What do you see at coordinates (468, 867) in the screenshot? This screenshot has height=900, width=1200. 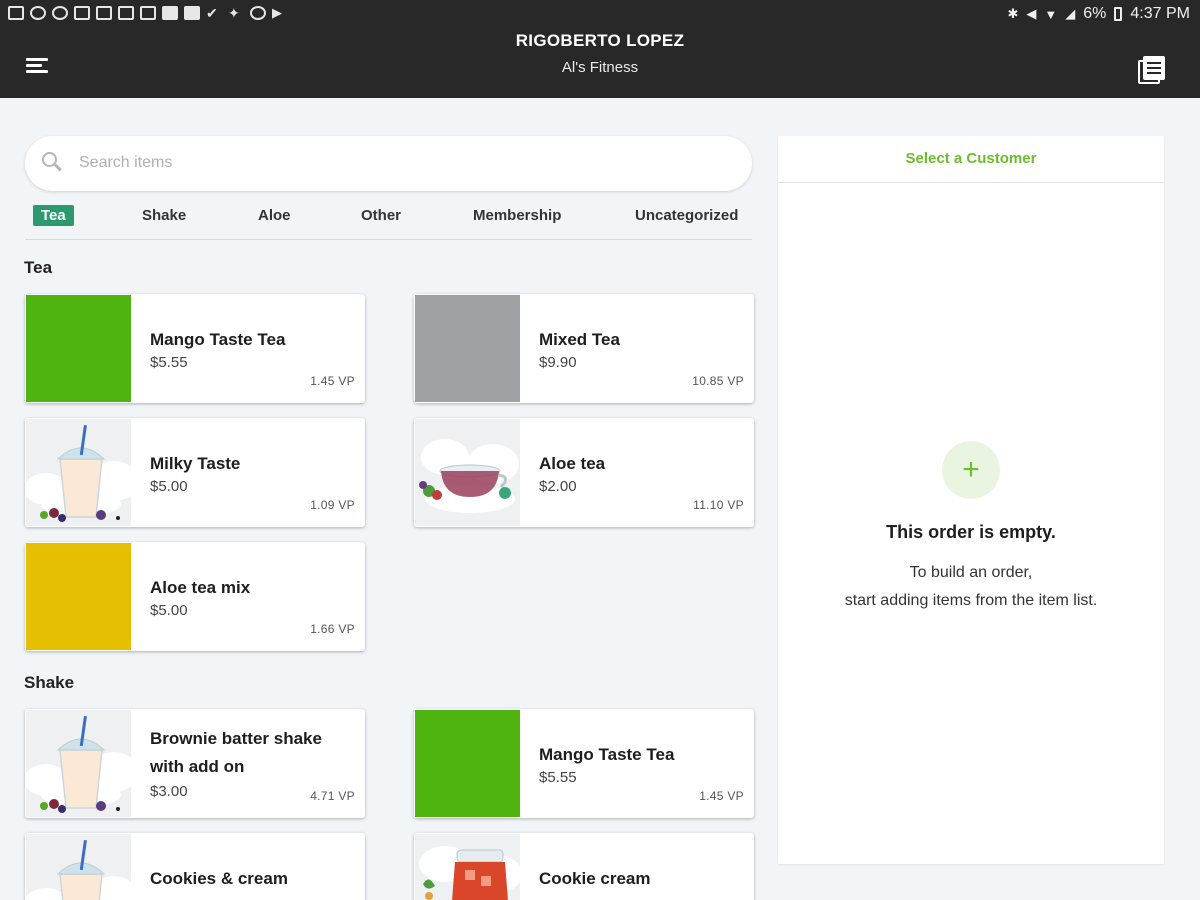 I see `iced-tea-pitcher-photo` at bounding box center [468, 867].